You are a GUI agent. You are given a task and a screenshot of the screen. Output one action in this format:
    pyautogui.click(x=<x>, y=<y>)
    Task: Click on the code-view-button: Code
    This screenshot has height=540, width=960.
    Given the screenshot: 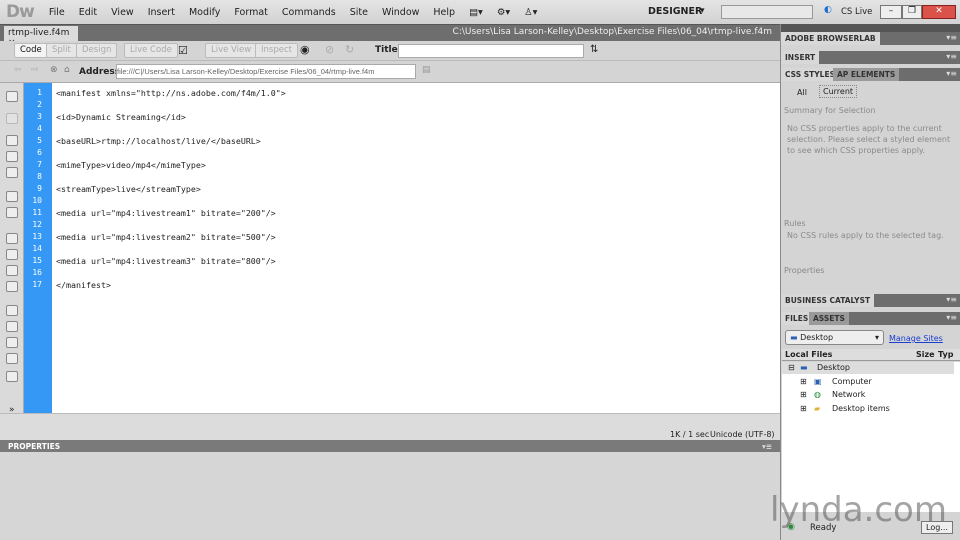 What is the action you would take?
    pyautogui.click(x=31, y=50)
    